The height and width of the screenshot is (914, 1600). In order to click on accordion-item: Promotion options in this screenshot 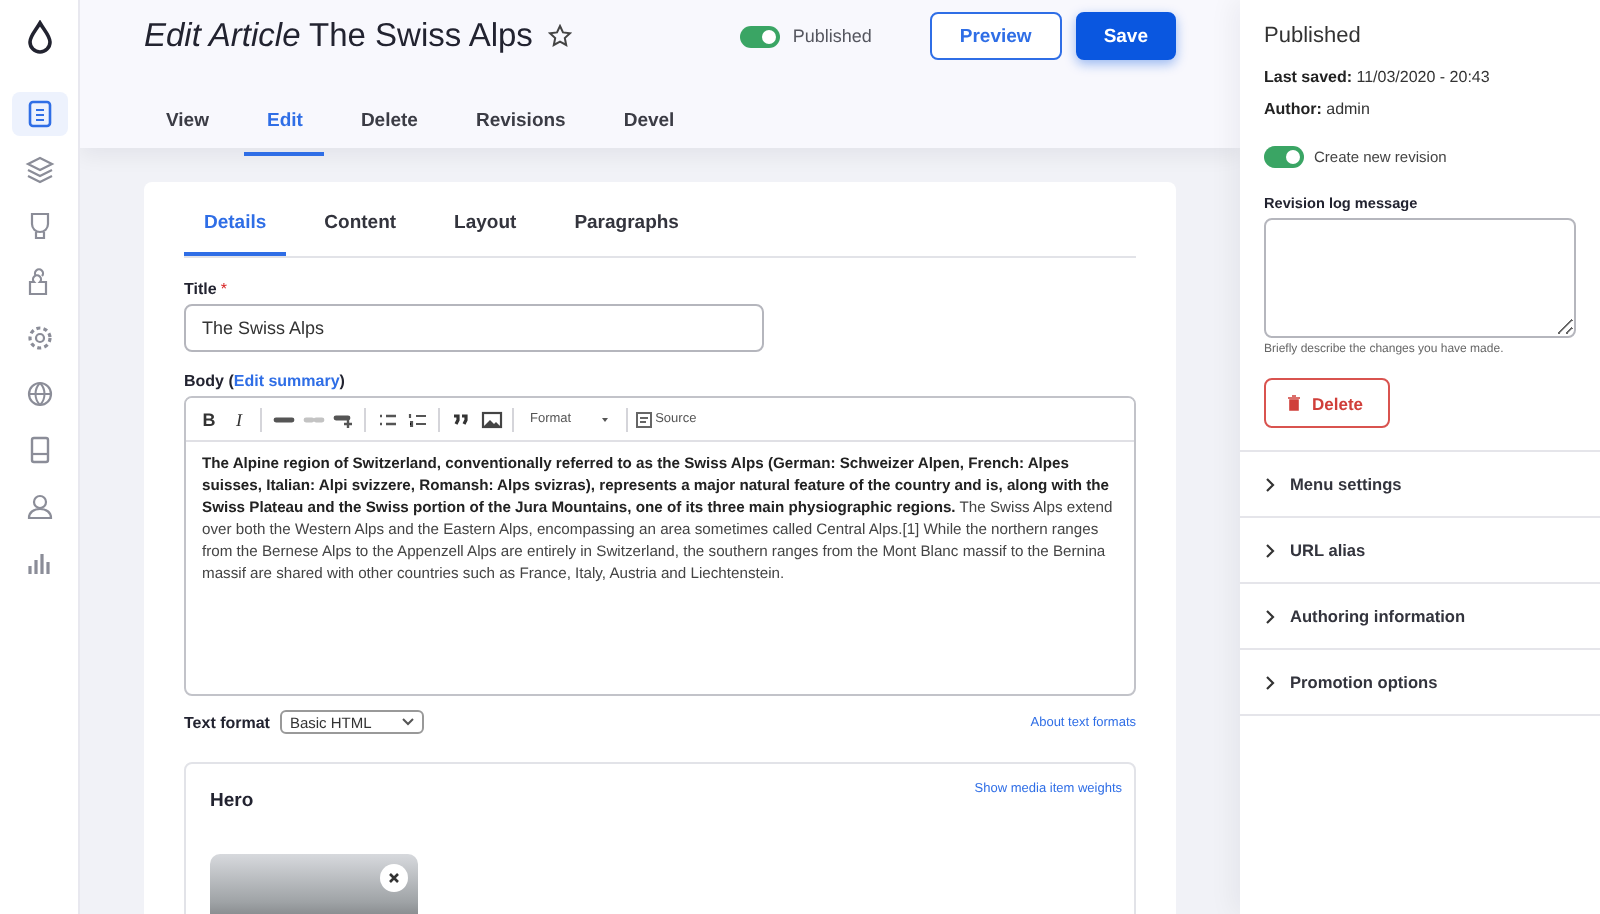, I will do `click(1420, 682)`.